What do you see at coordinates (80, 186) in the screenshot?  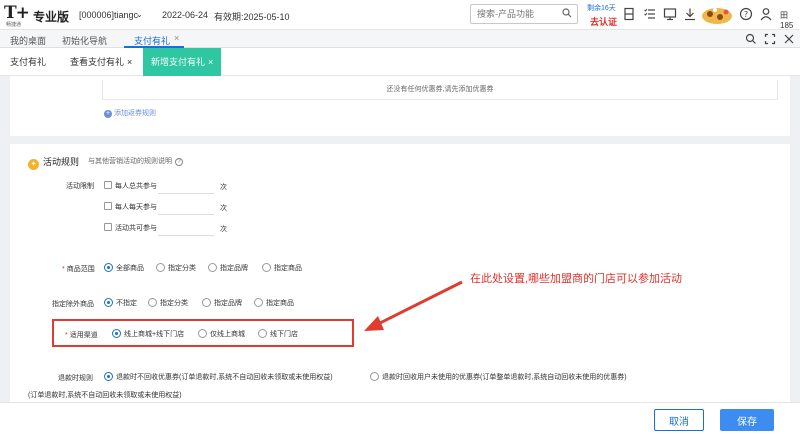 I see `limit-label: 活动限制` at bounding box center [80, 186].